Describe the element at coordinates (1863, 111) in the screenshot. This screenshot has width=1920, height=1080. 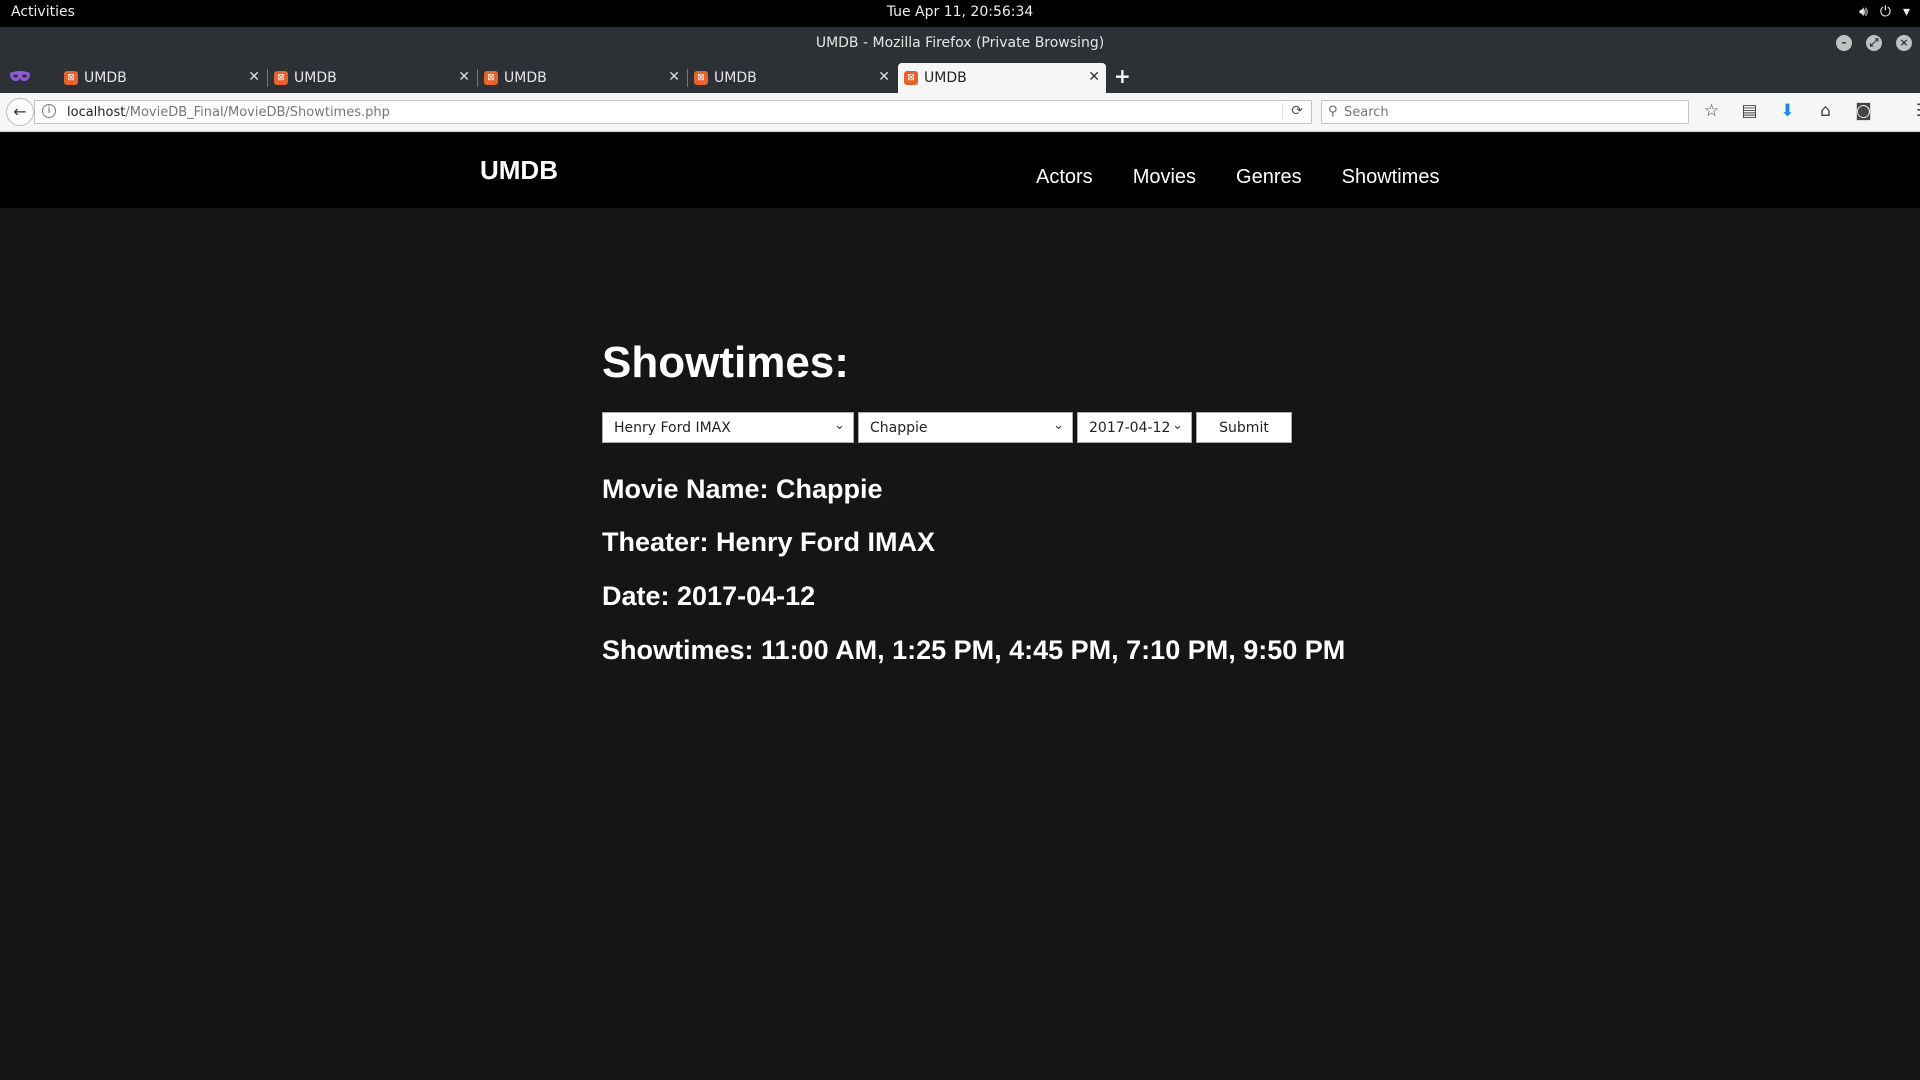
I see `pocket-icon: ◙` at that location.